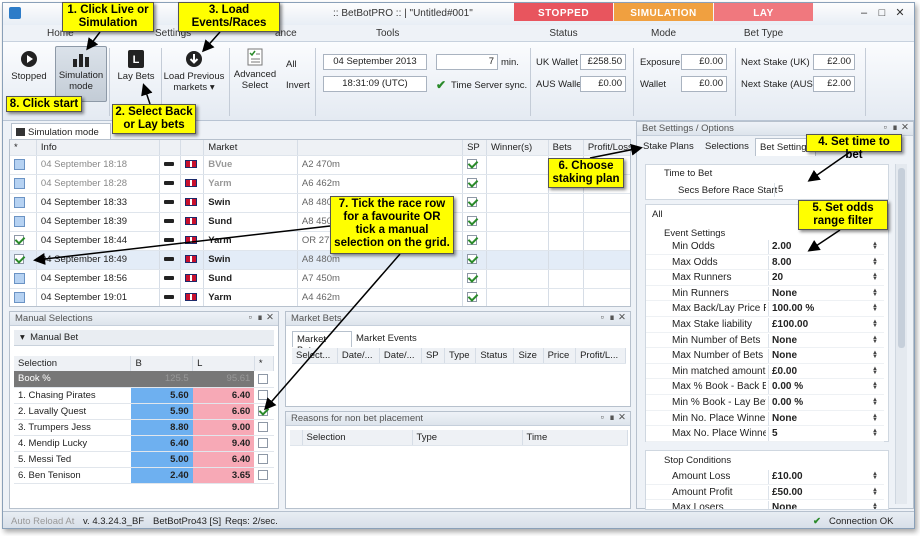  Describe the element at coordinates (223, 427) in the screenshot. I see `lay-price: 9.00` at that location.